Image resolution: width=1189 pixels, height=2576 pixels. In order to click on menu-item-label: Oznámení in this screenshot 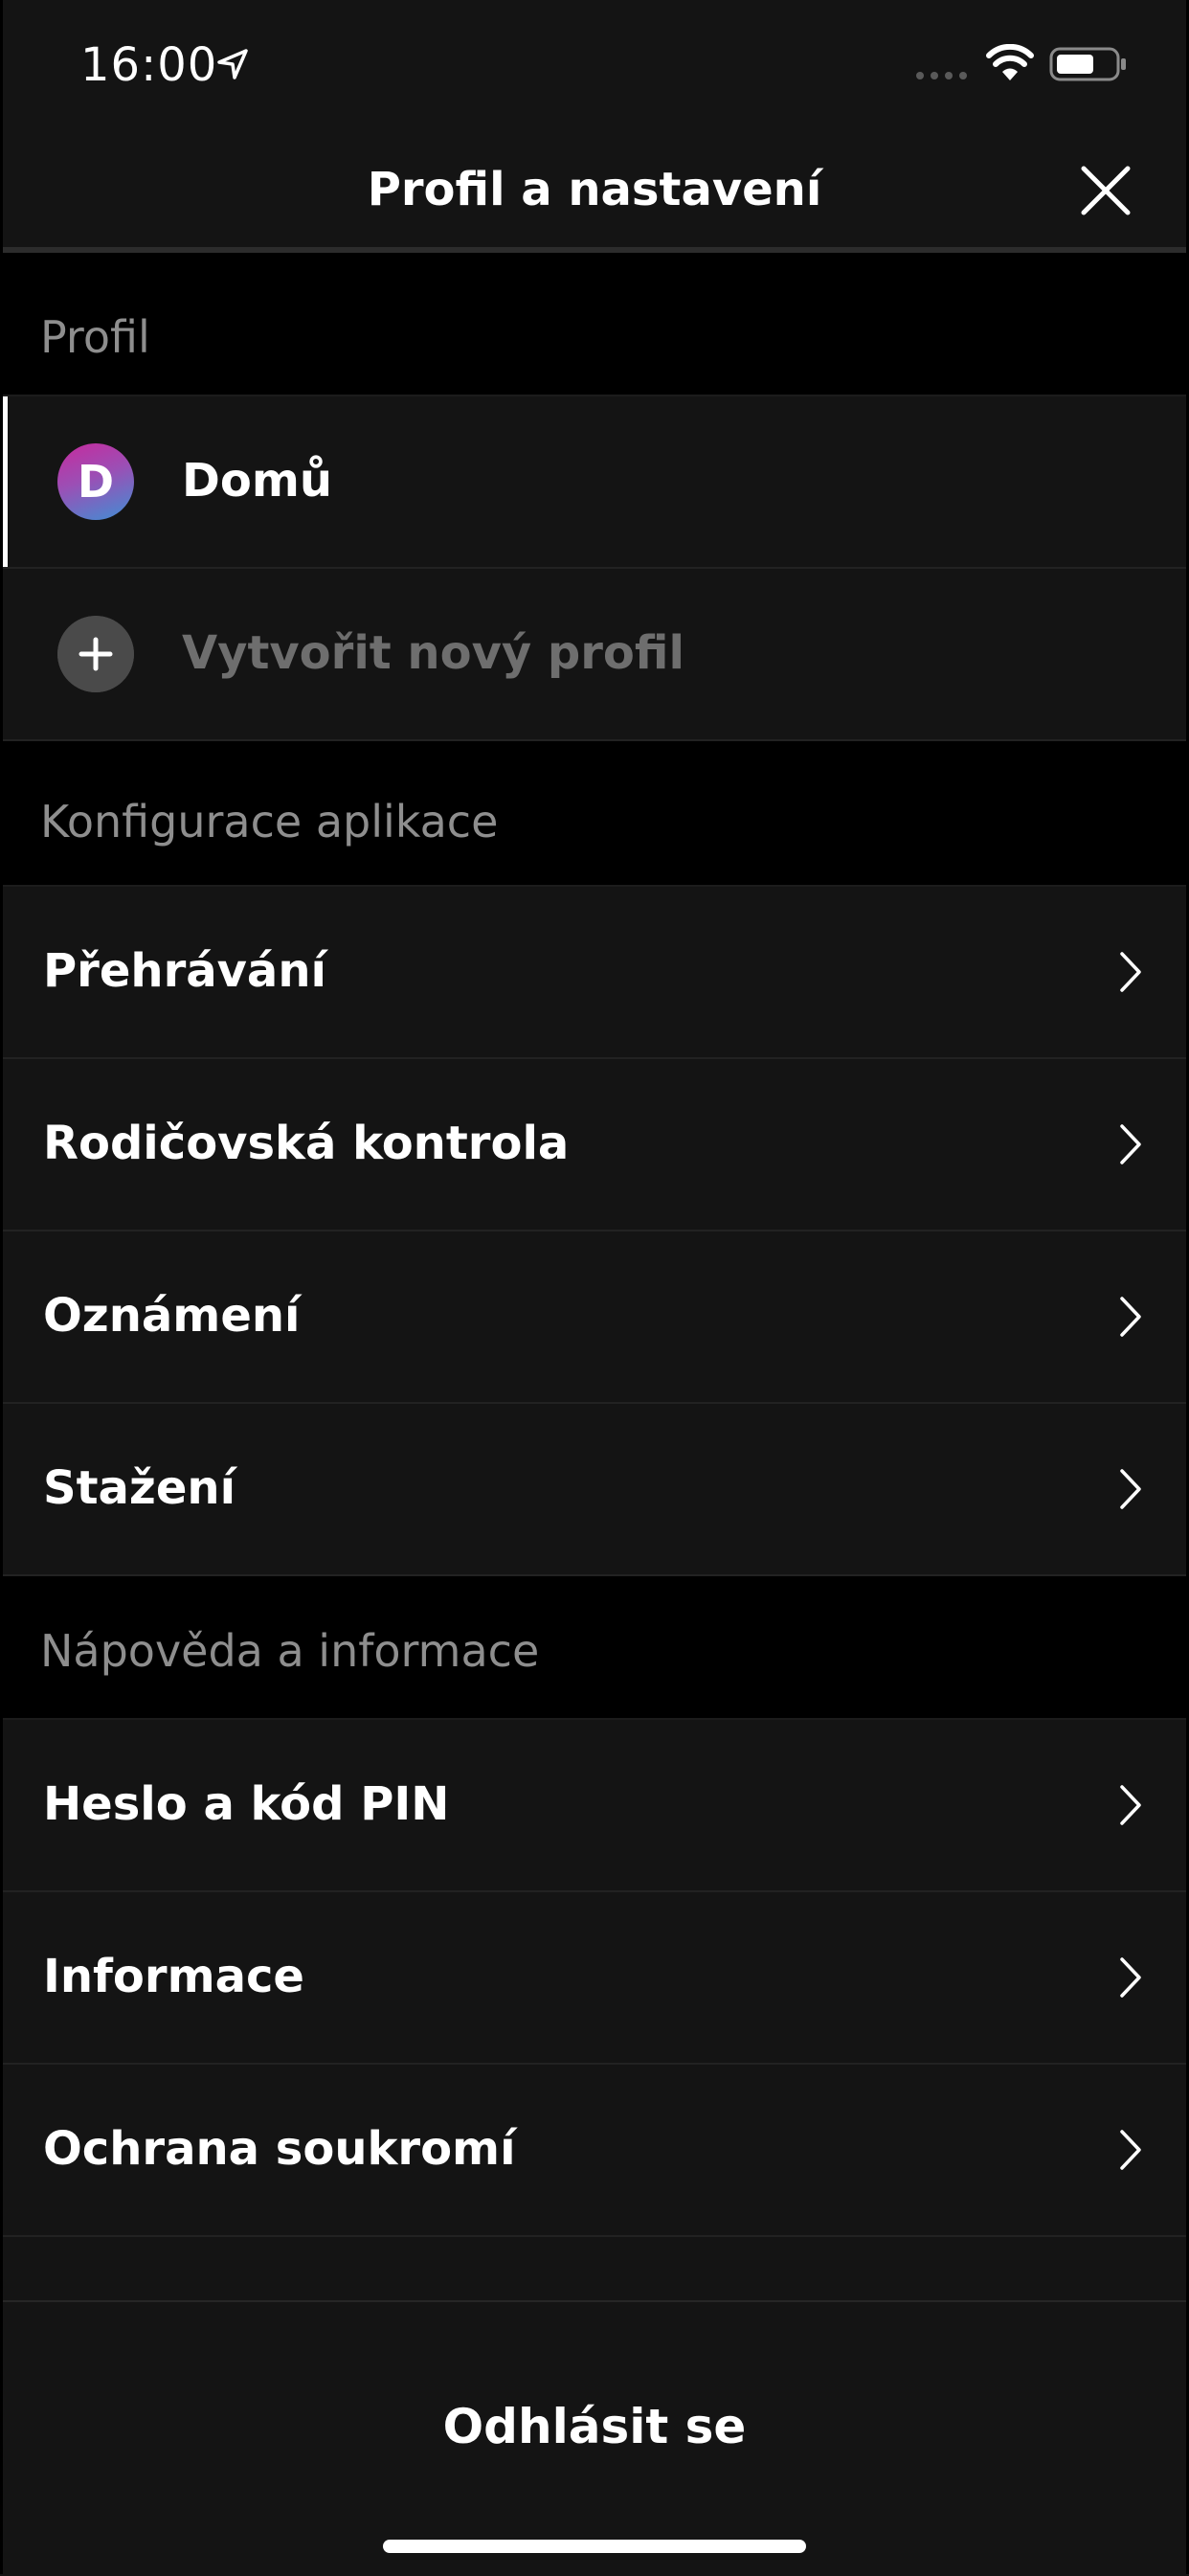, I will do `click(172, 1316)`.